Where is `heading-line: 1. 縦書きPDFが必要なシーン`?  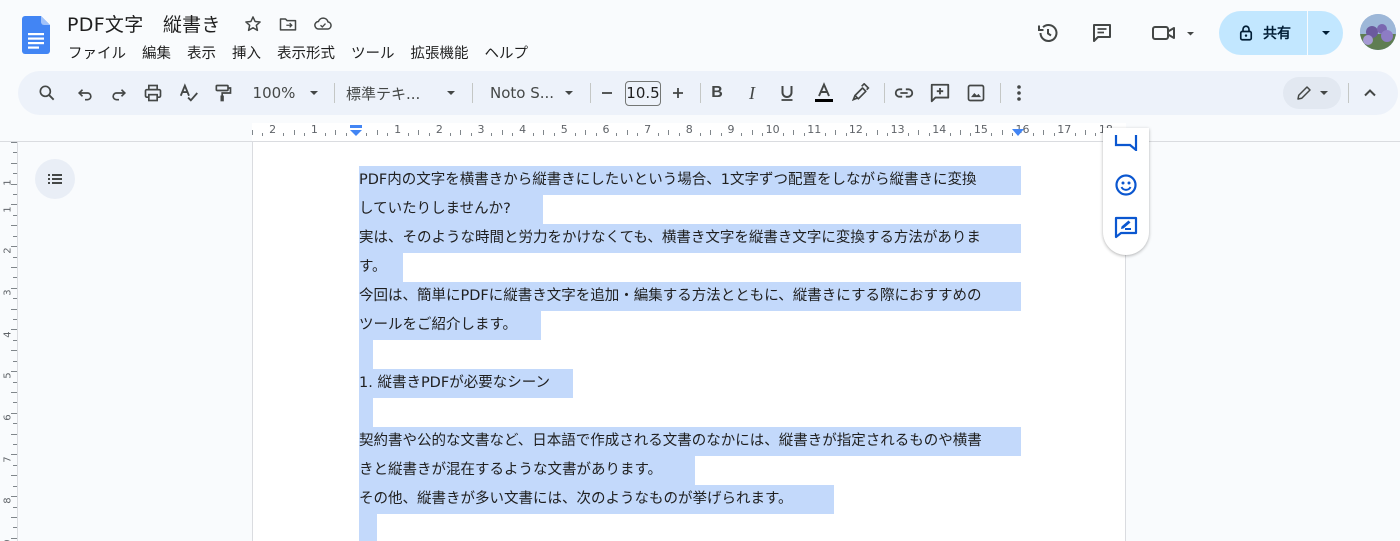 heading-line: 1. 縦書きPDFが必要なシーン is located at coordinates (466, 383).